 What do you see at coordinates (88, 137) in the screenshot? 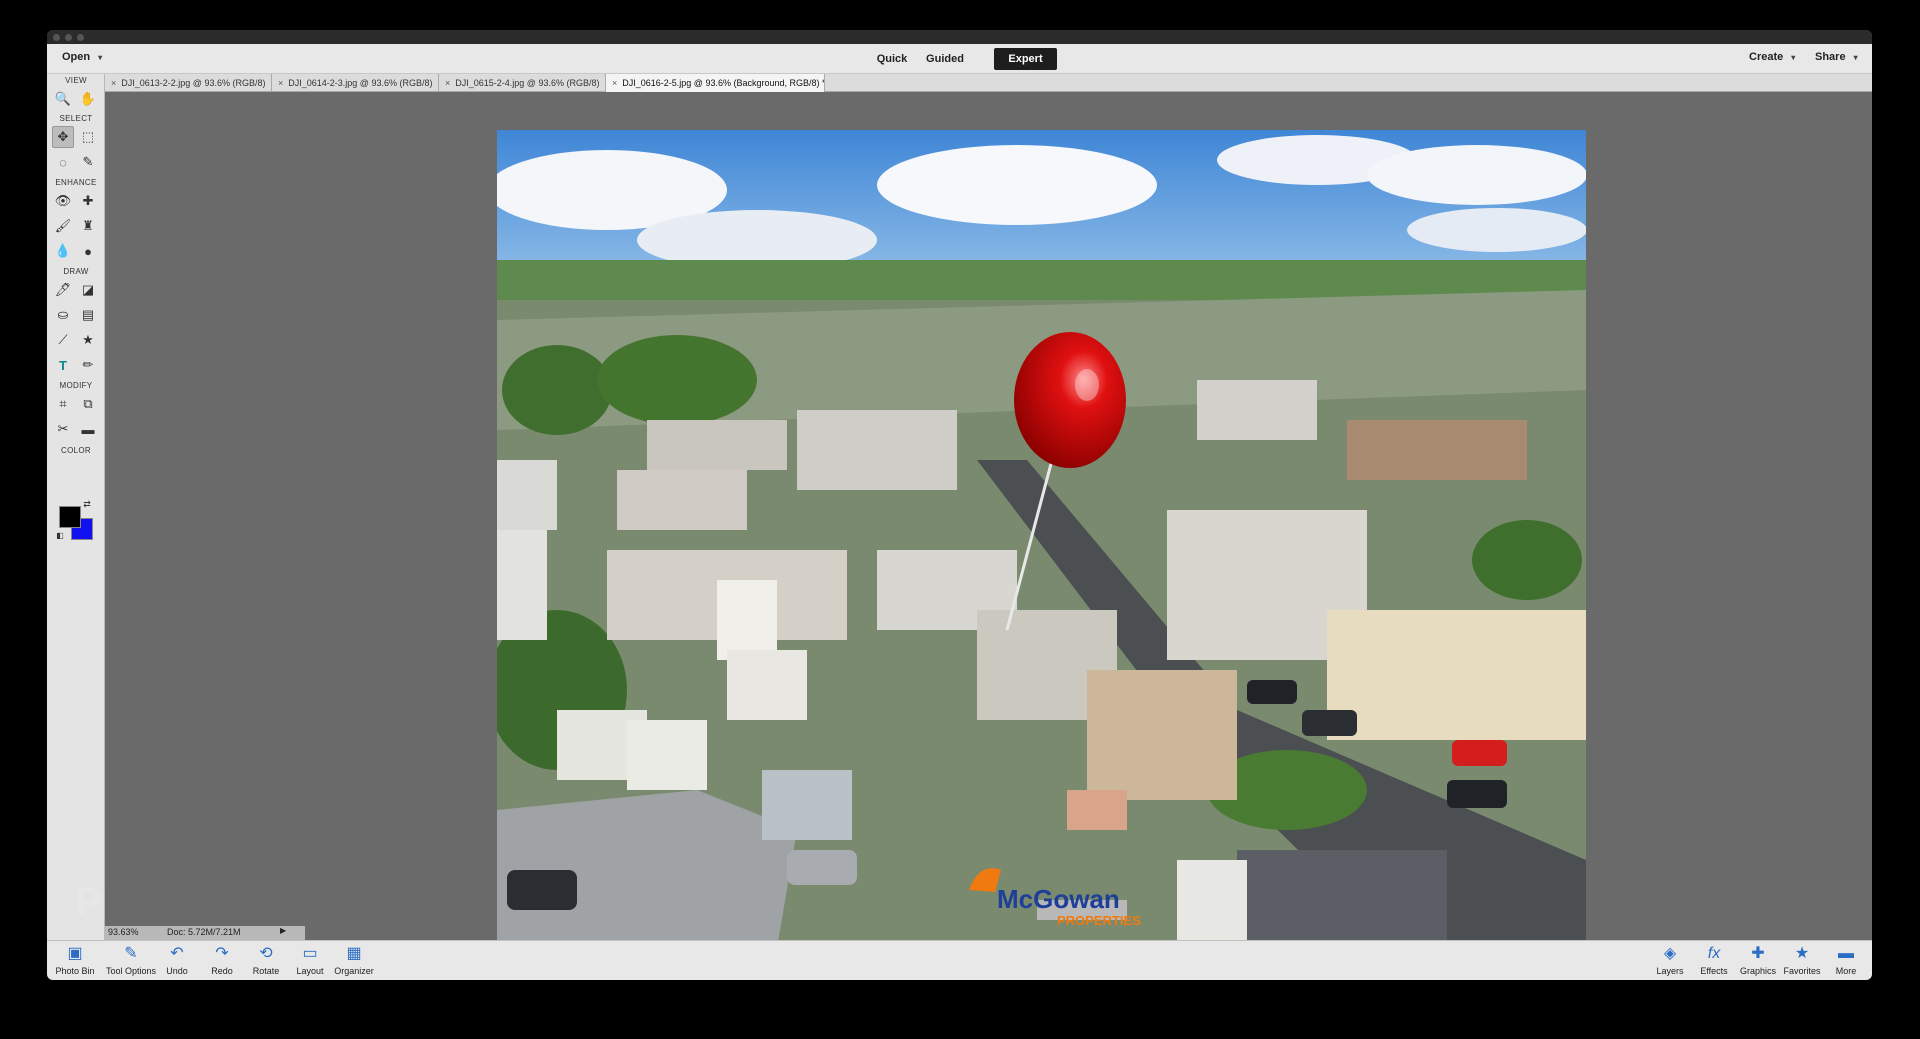
I see `marquee-tool-icon: ⬚` at bounding box center [88, 137].